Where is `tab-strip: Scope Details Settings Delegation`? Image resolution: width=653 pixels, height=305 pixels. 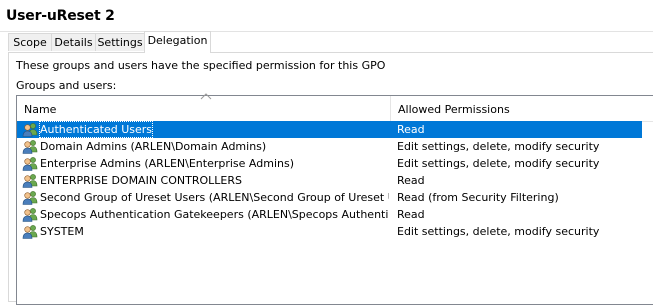 tab-strip: Scope Details Settings Delegation is located at coordinates (328, 42).